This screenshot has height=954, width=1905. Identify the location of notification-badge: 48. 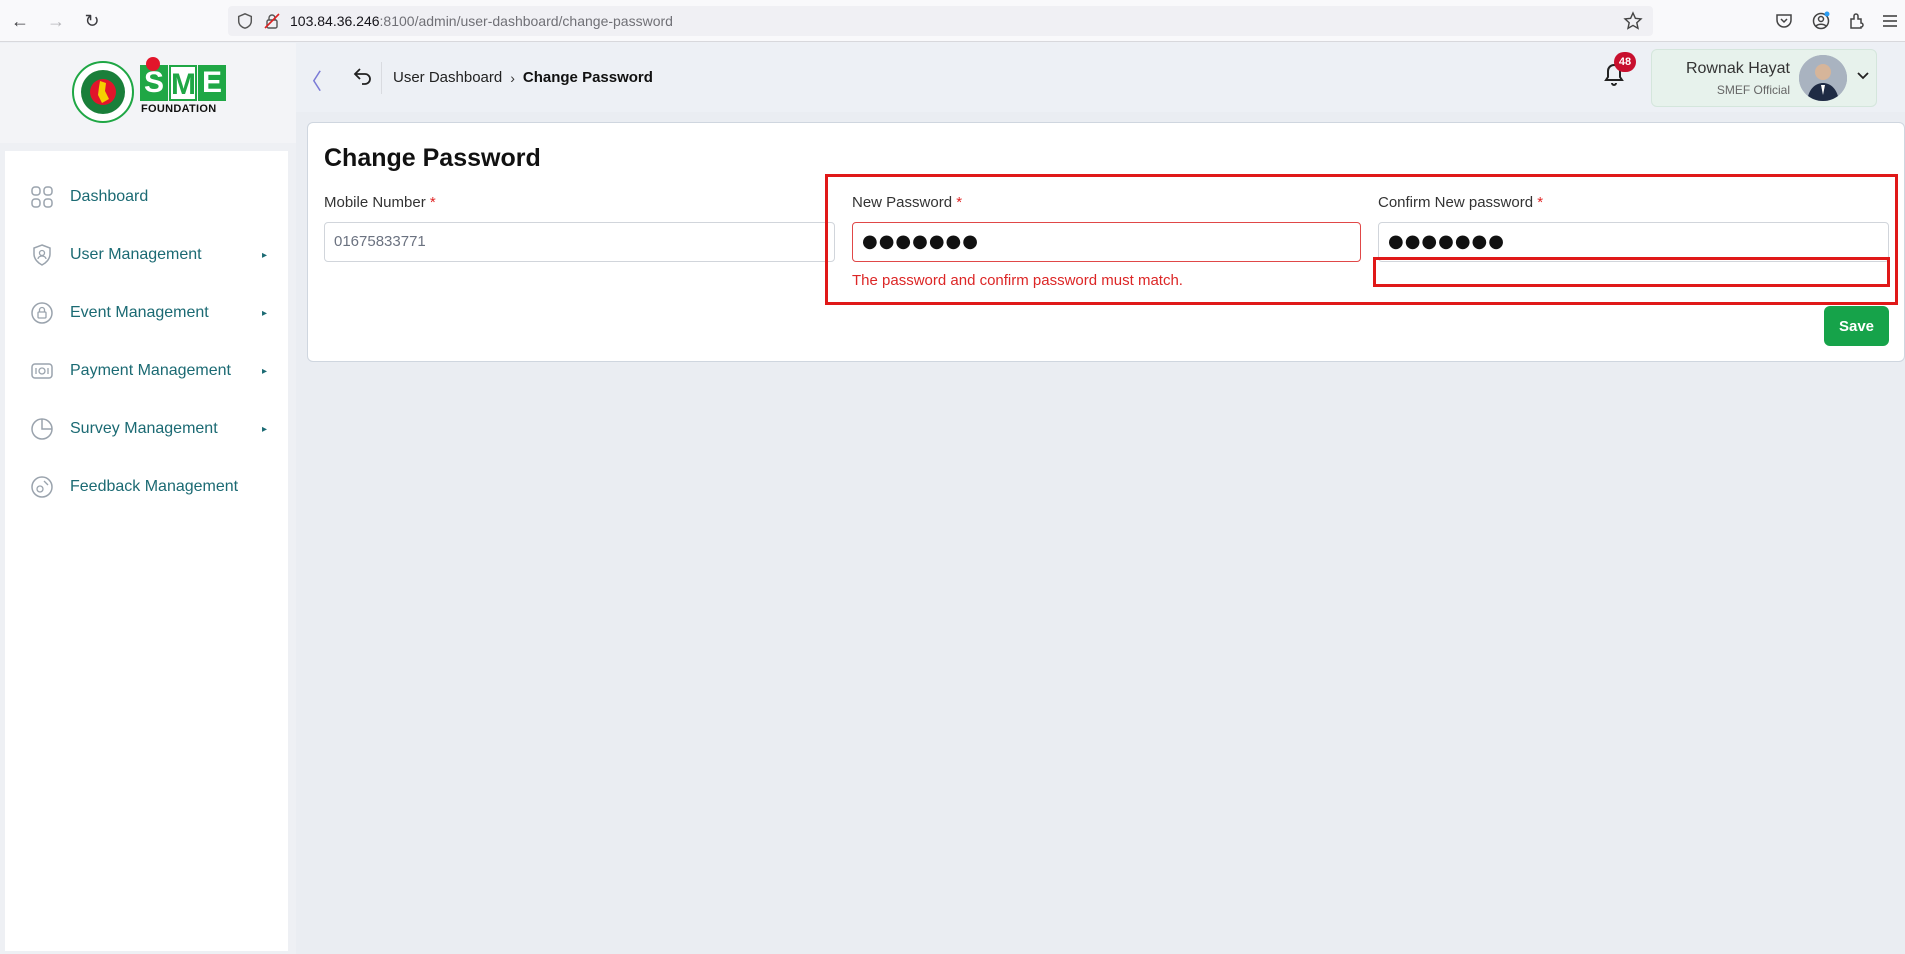
(1625, 62).